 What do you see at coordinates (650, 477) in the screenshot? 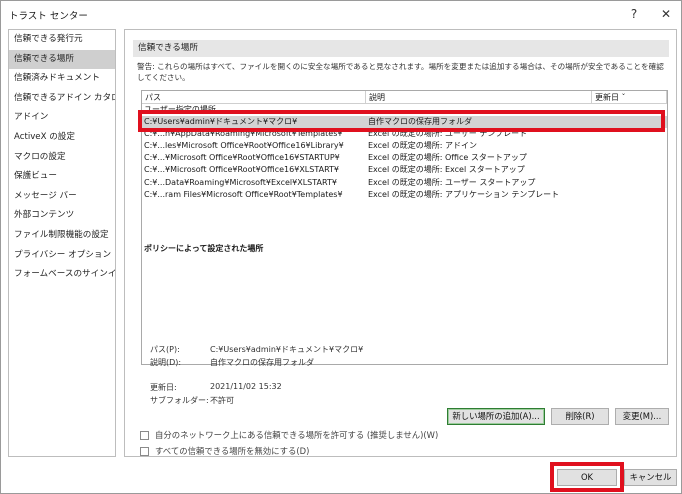
I see `cancel-button: キャンセル` at bounding box center [650, 477].